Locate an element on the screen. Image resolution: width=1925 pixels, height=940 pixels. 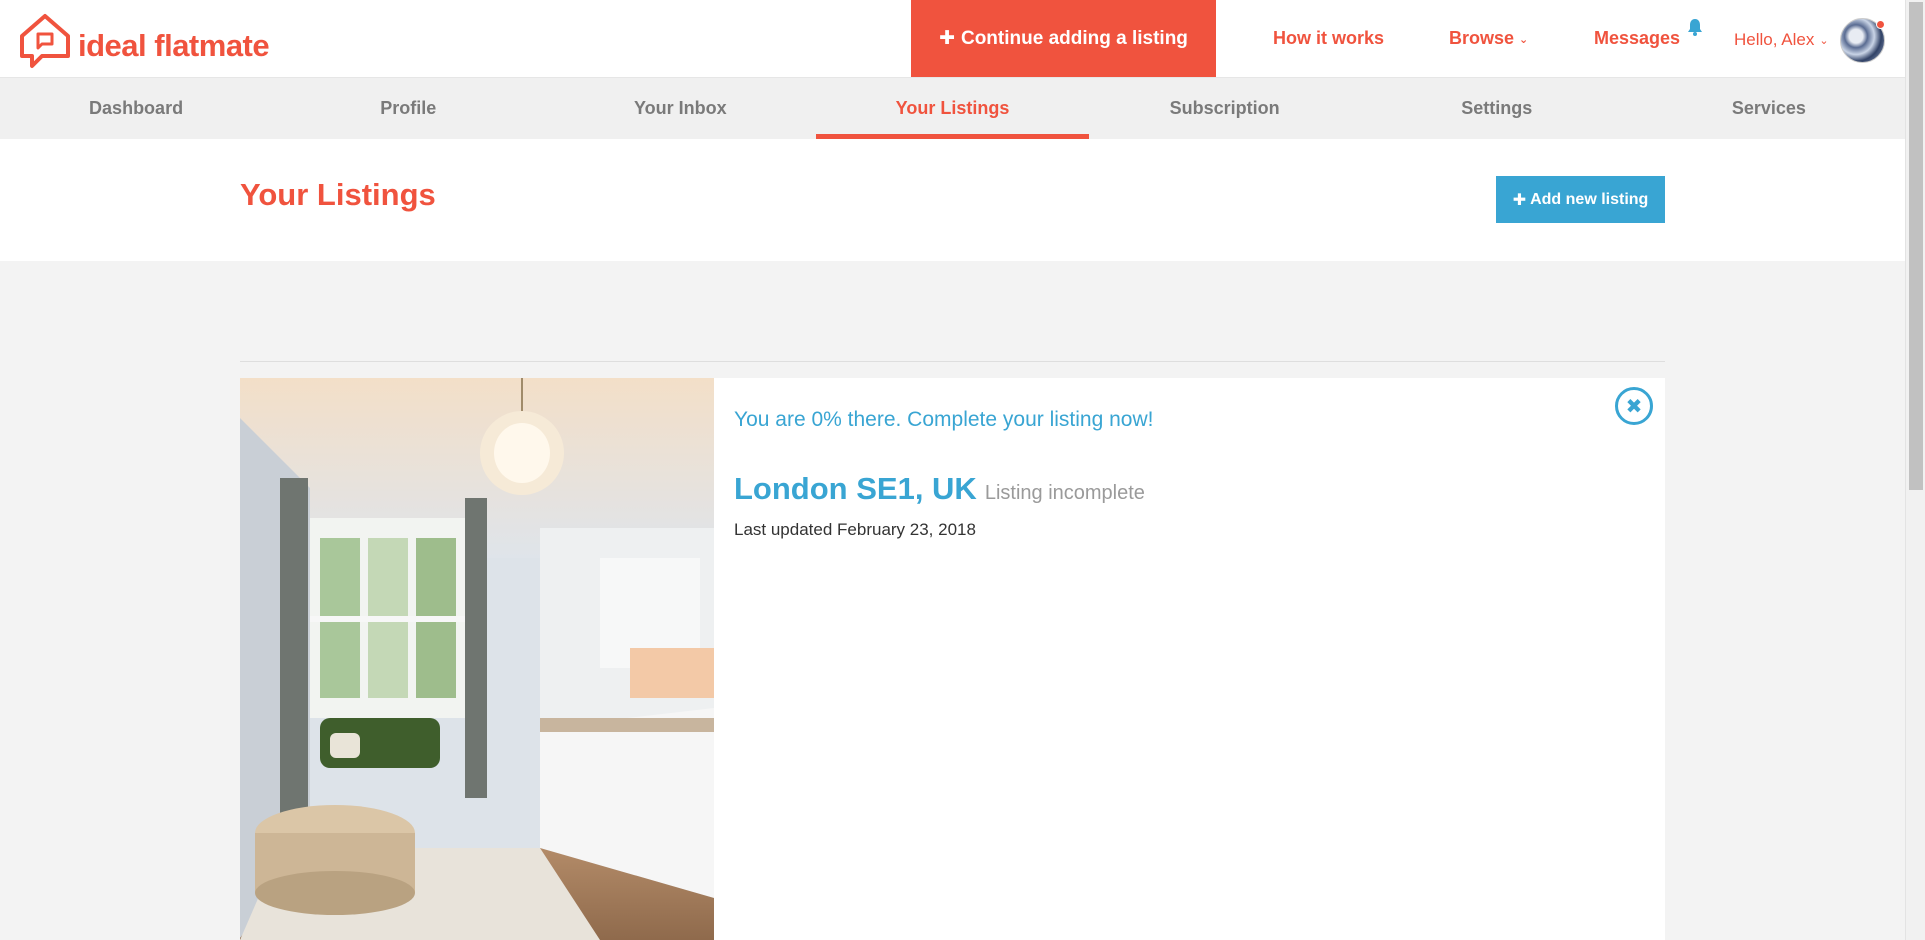
tab-subscription: Subscription is located at coordinates (1225, 108).